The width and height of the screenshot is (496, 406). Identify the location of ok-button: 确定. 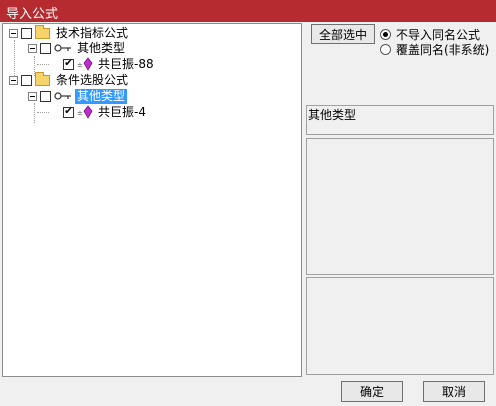
(372, 391).